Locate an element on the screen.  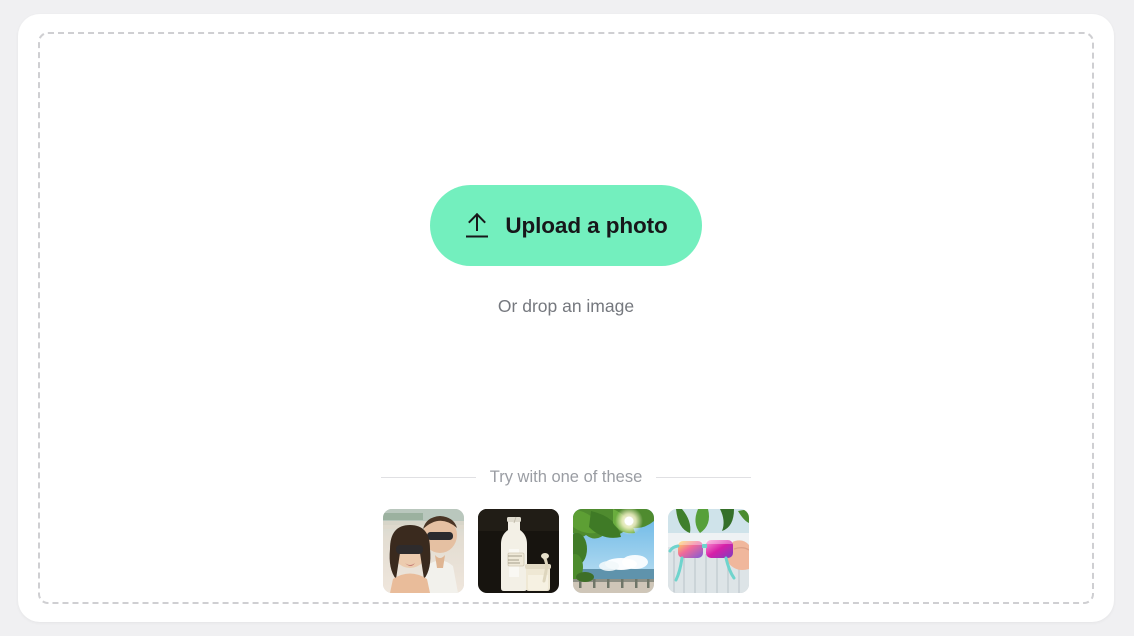
tropical-beach-palm-image is located at coordinates (613, 551).